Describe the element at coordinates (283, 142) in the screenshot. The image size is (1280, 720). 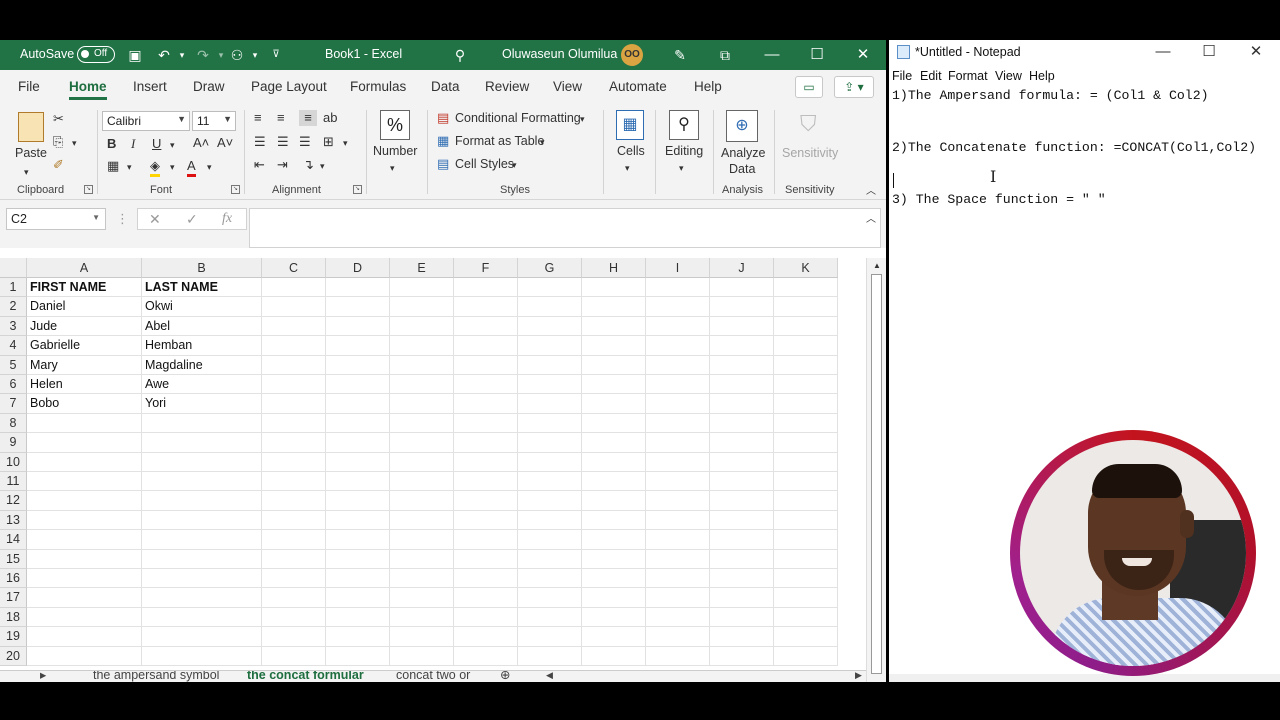
I see `align-center-icon: ☰` at that location.